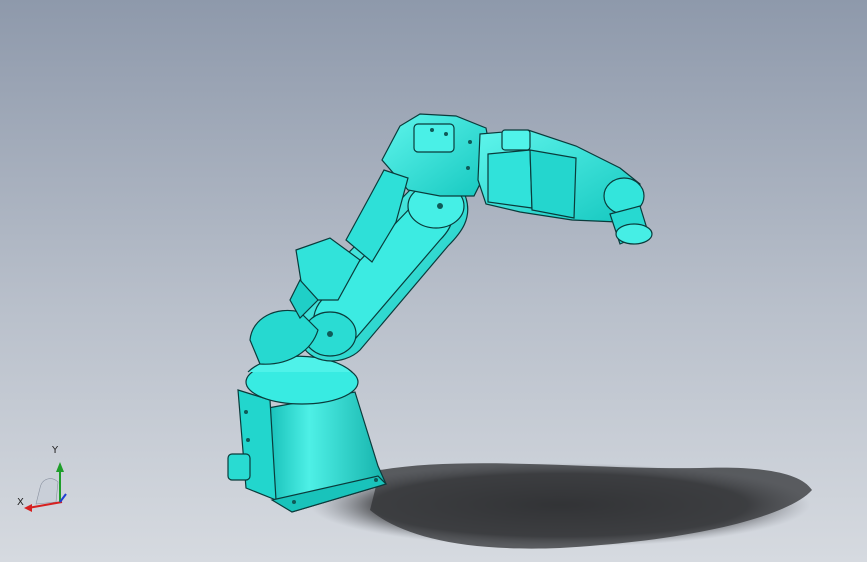 Image resolution: width=867 pixels, height=562 pixels. I want to click on triad-y-arrowhead, so click(60, 467).